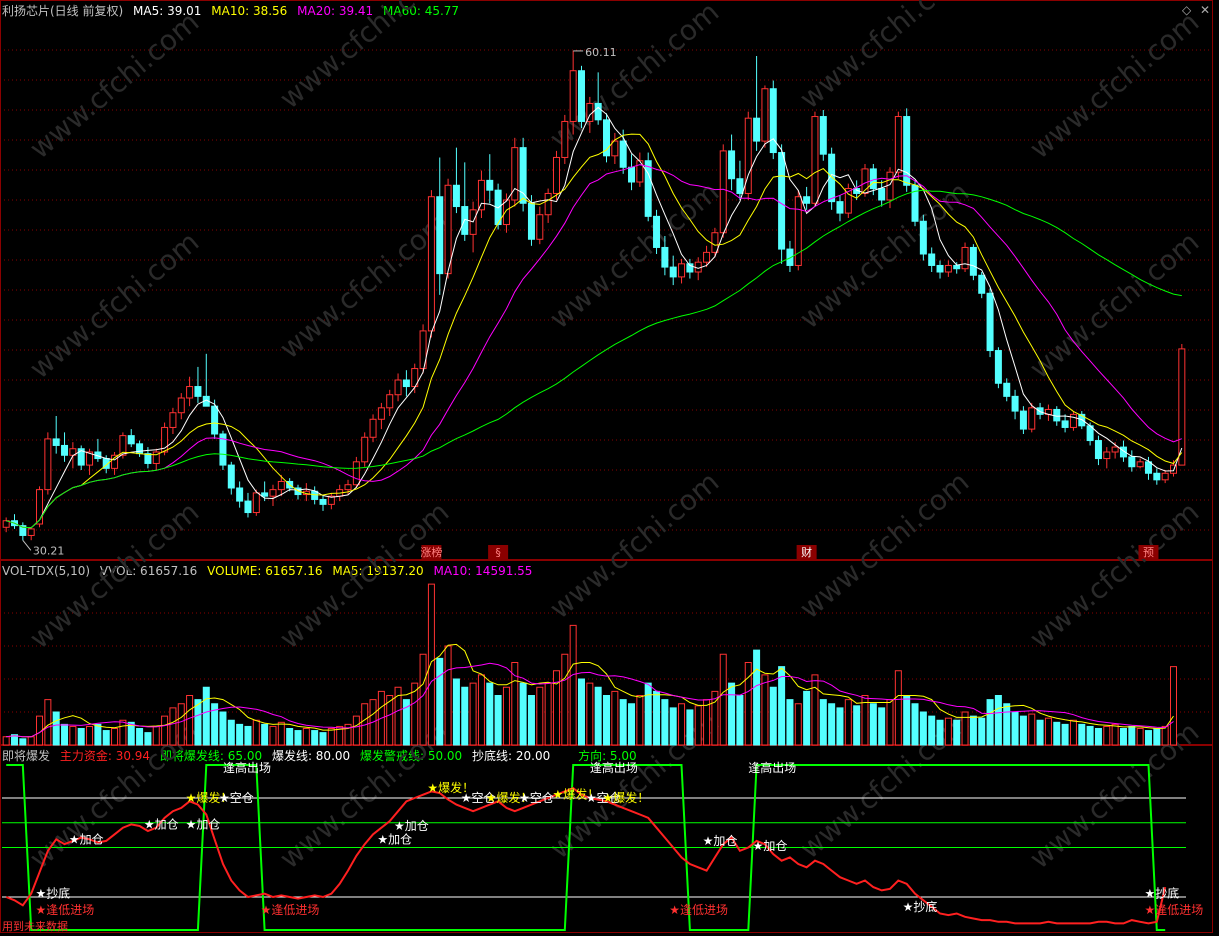 The width and height of the screenshot is (1219, 936). Describe the element at coordinates (1148, 552) in the screenshot. I see `event-marker: 预` at that location.